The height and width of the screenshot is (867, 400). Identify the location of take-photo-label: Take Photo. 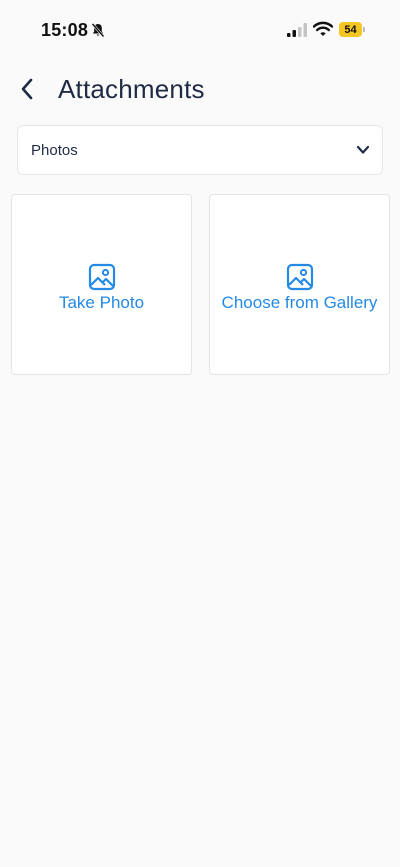
(101, 302).